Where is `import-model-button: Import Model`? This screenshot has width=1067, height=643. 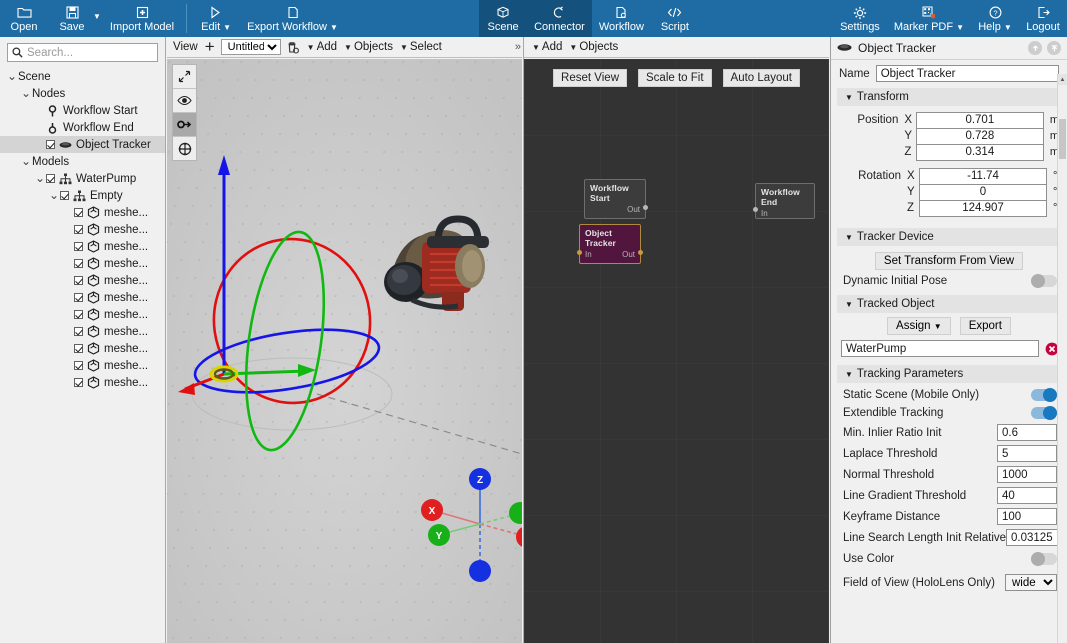 import-model-button: Import Model is located at coordinates (142, 18).